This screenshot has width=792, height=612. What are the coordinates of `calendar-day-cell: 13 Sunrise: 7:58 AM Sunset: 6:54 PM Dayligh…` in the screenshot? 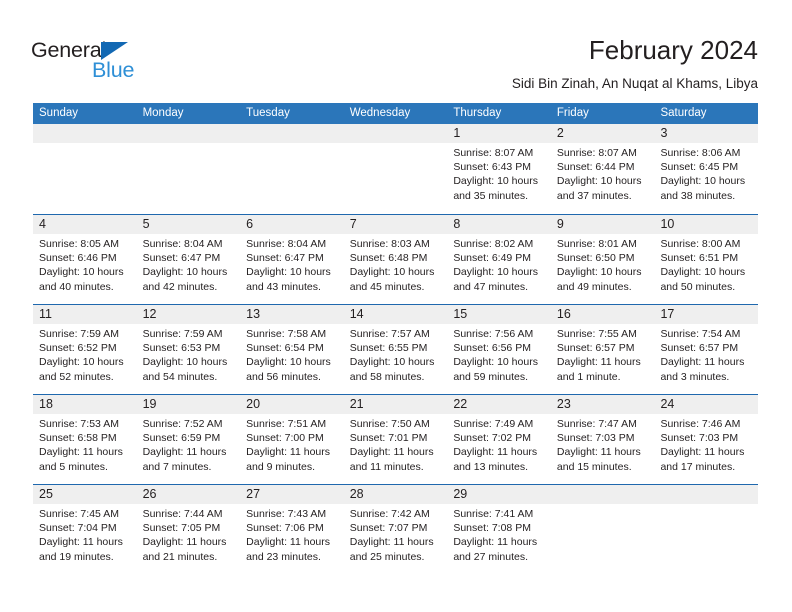 It's located at (292, 349).